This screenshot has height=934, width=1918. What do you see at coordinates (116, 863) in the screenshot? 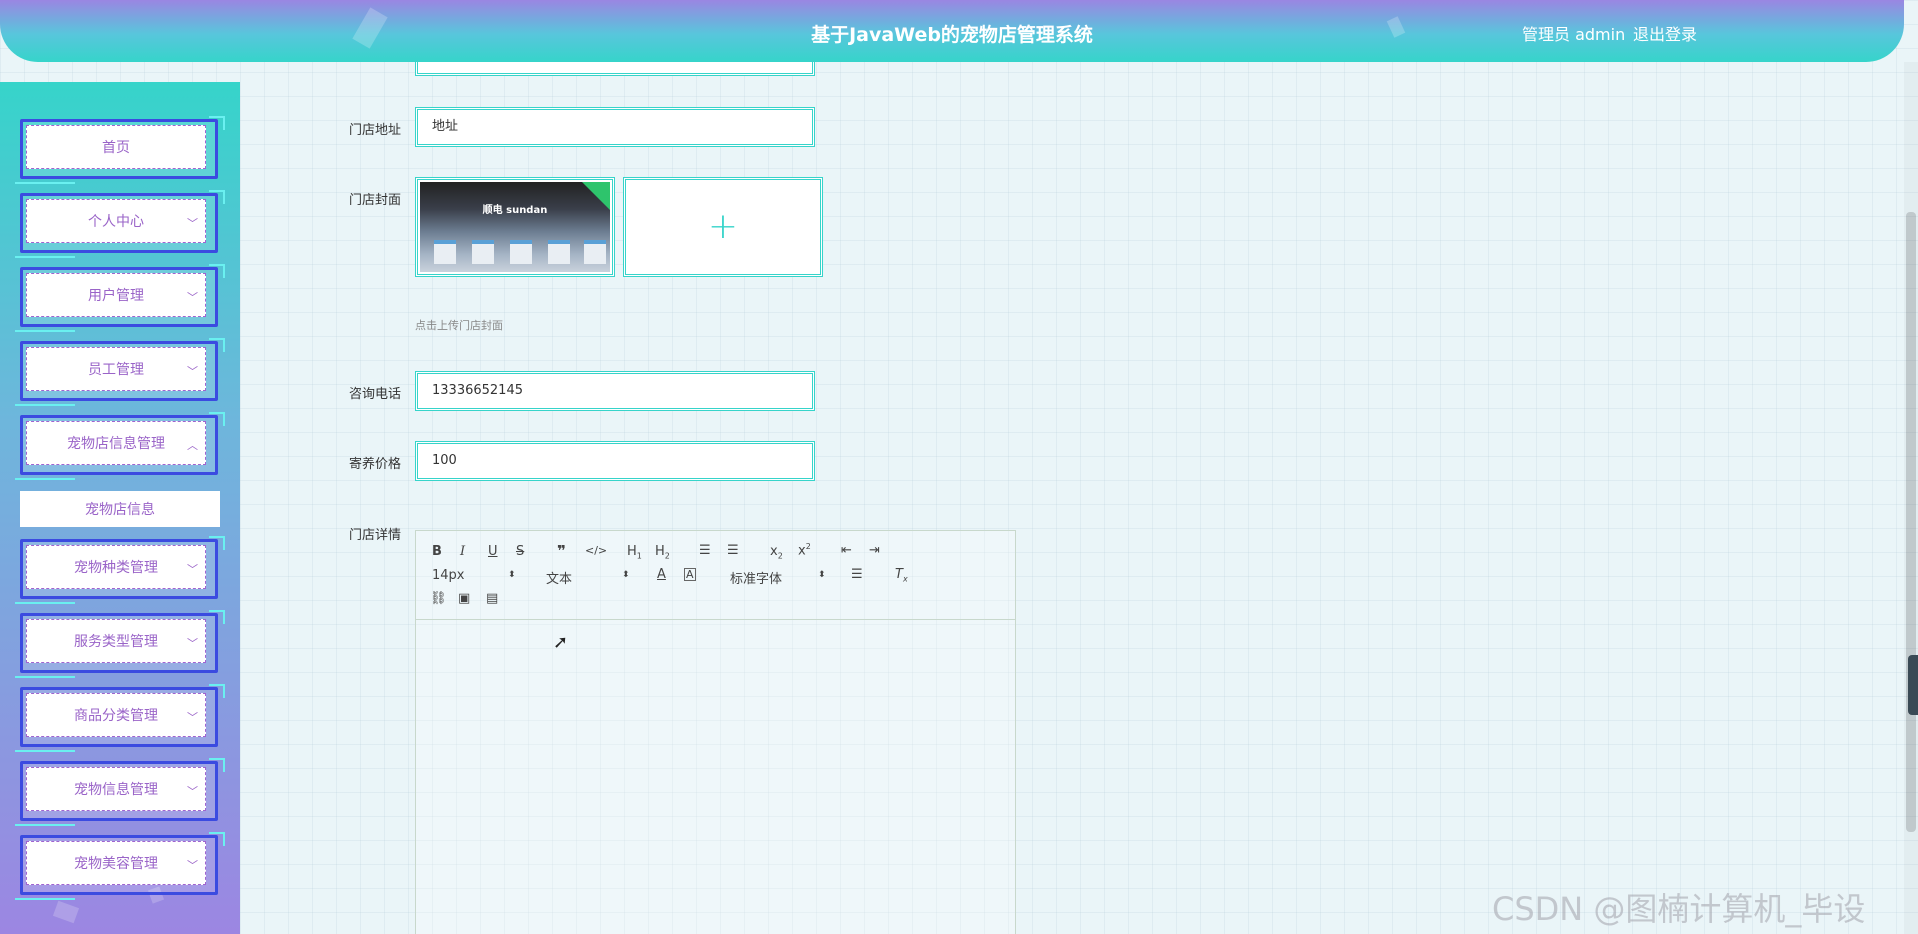
I see `sidebar-item-label: 宠物美容管理` at bounding box center [116, 863].